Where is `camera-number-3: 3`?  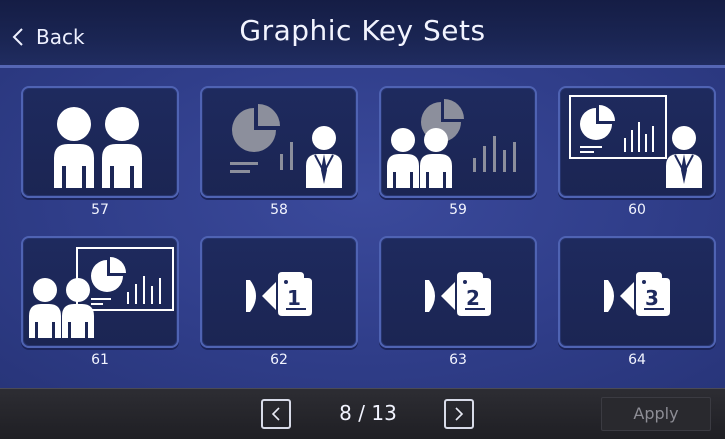 camera-number-3: 3 is located at coordinates (652, 298).